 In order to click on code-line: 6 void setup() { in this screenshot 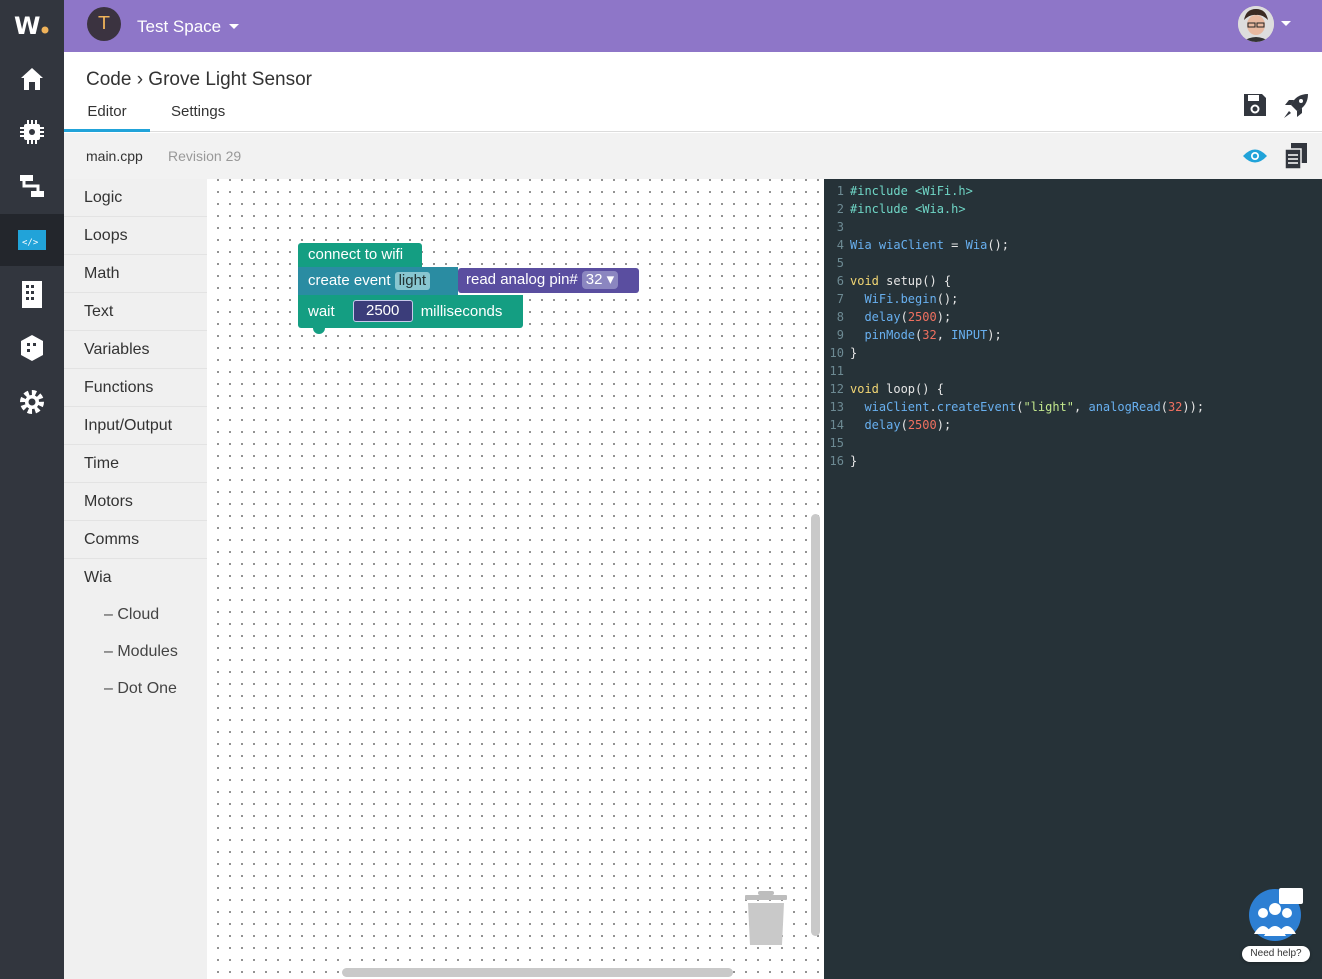, I will do `click(887, 281)`.